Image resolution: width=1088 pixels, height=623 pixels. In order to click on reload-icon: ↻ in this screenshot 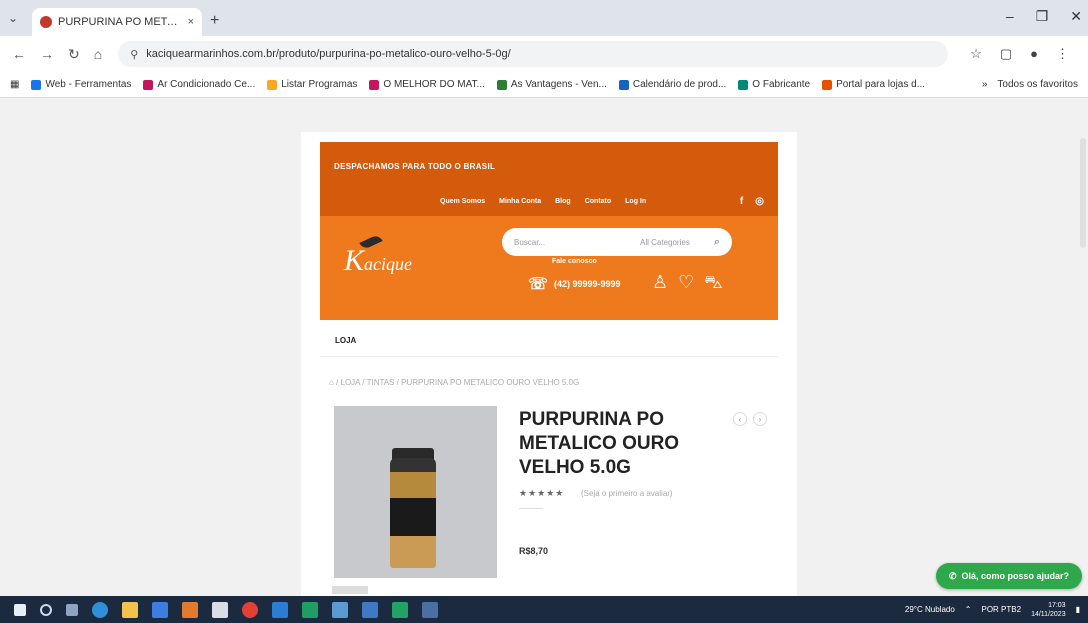, I will do `click(74, 54)`.